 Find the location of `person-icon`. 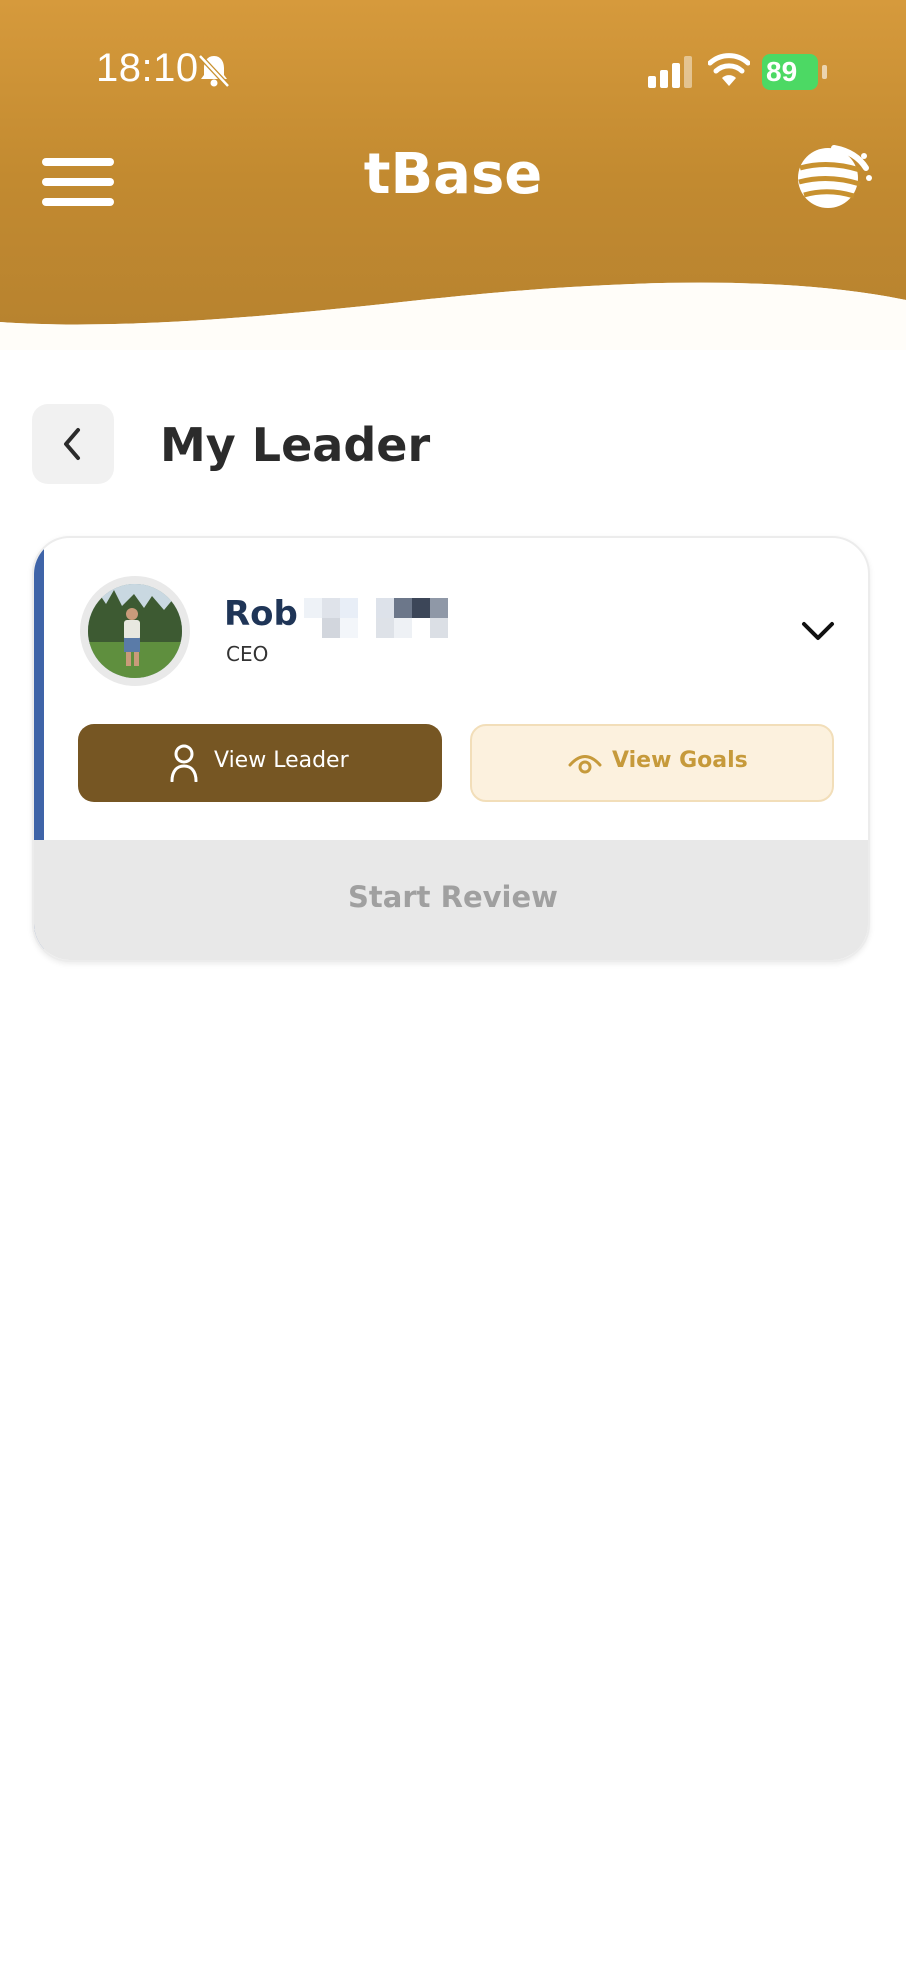

person-icon is located at coordinates (184, 763).